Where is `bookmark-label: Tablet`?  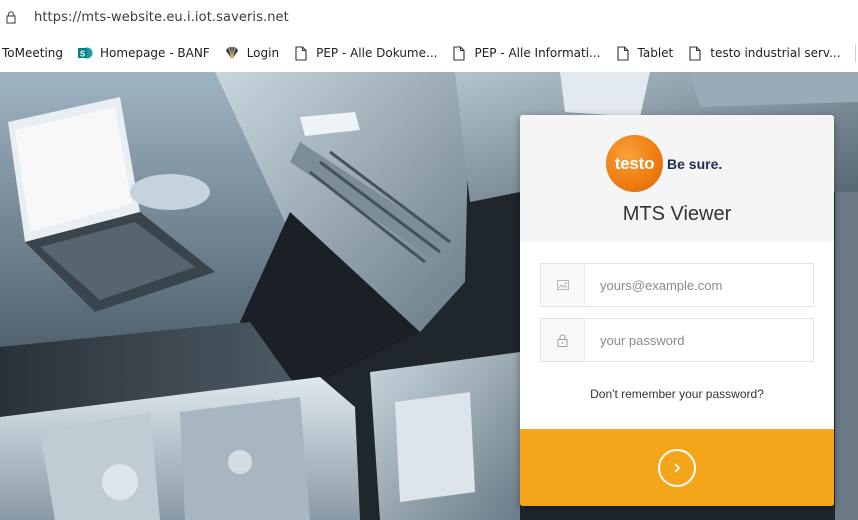 bookmark-label: Tablet is located at coordinates (655, 53).